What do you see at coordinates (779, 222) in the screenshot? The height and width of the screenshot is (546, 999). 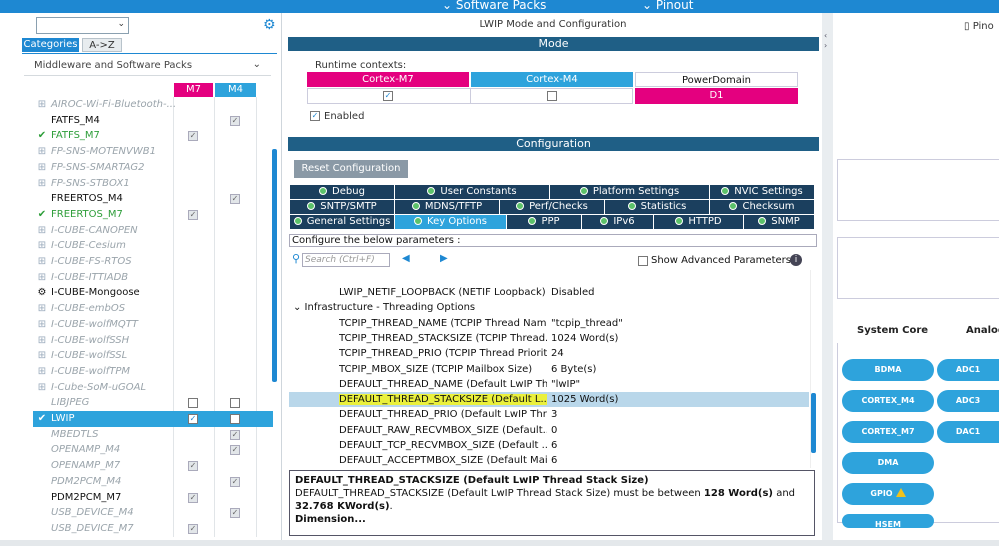 I see `tab-snmp: SNMP` at bounding box center [779, 222].